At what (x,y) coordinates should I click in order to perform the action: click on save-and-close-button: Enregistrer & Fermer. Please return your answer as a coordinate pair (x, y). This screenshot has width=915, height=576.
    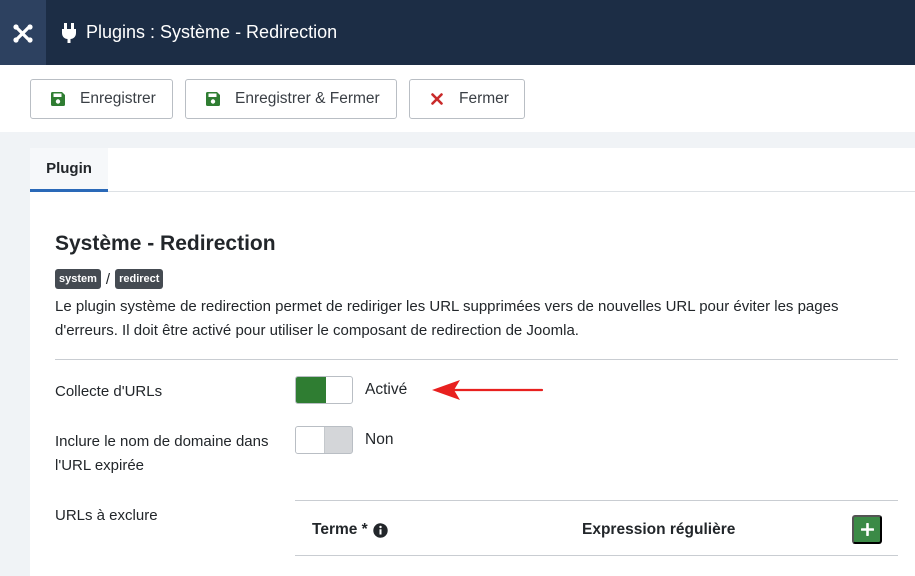
    Looking at the image, I should click on (291, 99).